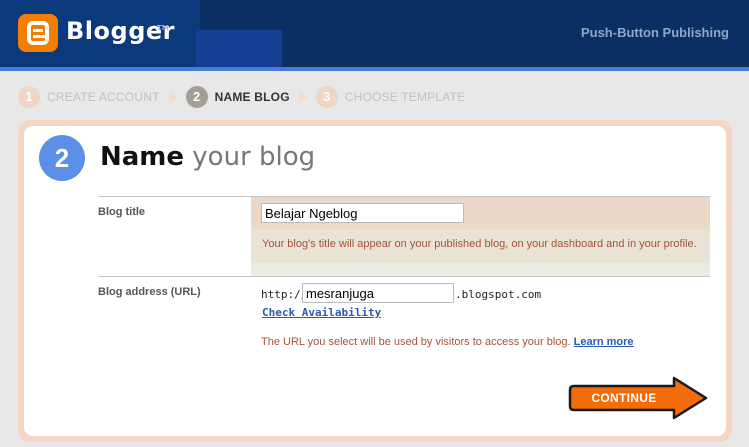 The height and width of the screenshot is (447, 749). What do you see at coordinates (62, 158) in the screenshot?
I see `step-badge: 2` at bounding box center [62, 158].